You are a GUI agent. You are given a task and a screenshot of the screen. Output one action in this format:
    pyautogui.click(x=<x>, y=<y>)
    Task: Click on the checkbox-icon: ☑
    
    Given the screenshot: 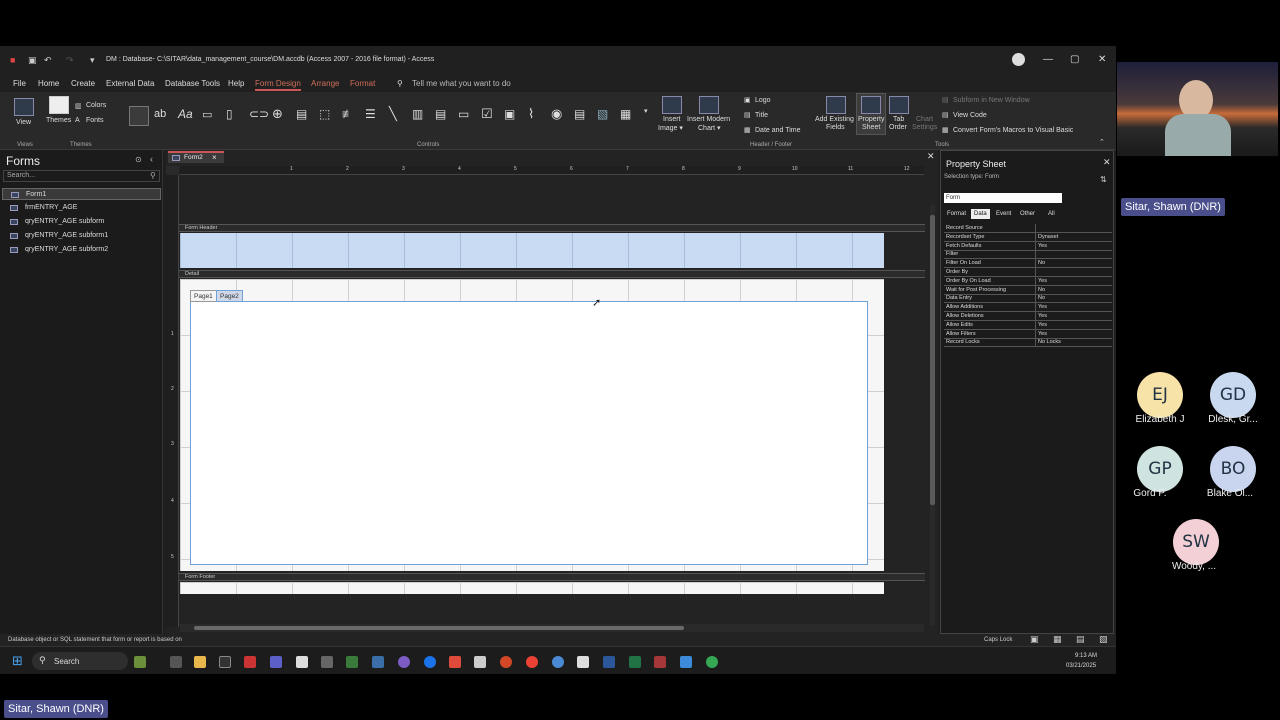 What is the action you would take?
    pyautogui.click(x=487, y=114)
    